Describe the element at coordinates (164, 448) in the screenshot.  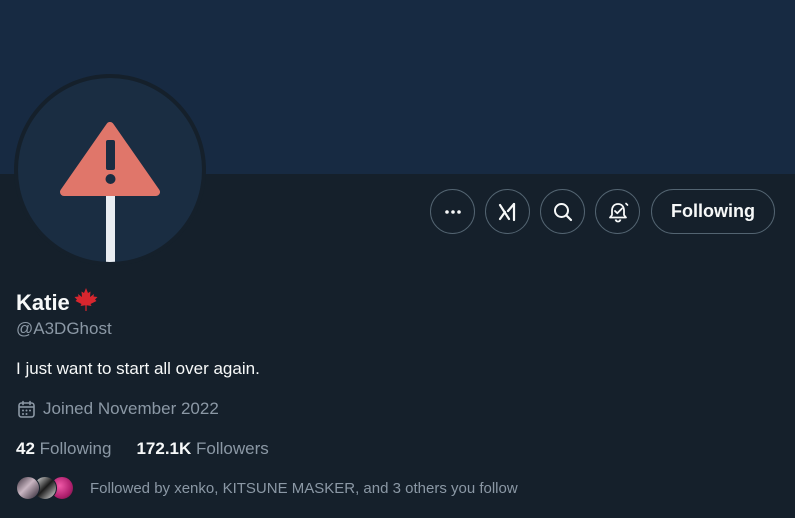
I see `followers-count: 172.1K` at that location.